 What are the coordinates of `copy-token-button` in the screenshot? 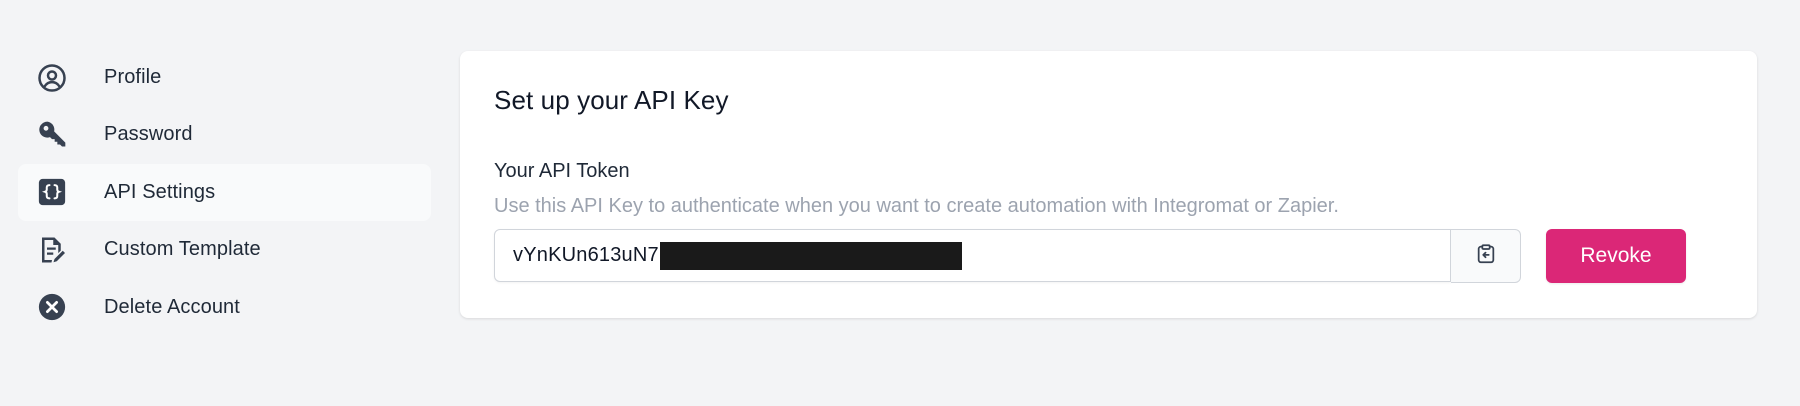 It's located at (1486, 256).